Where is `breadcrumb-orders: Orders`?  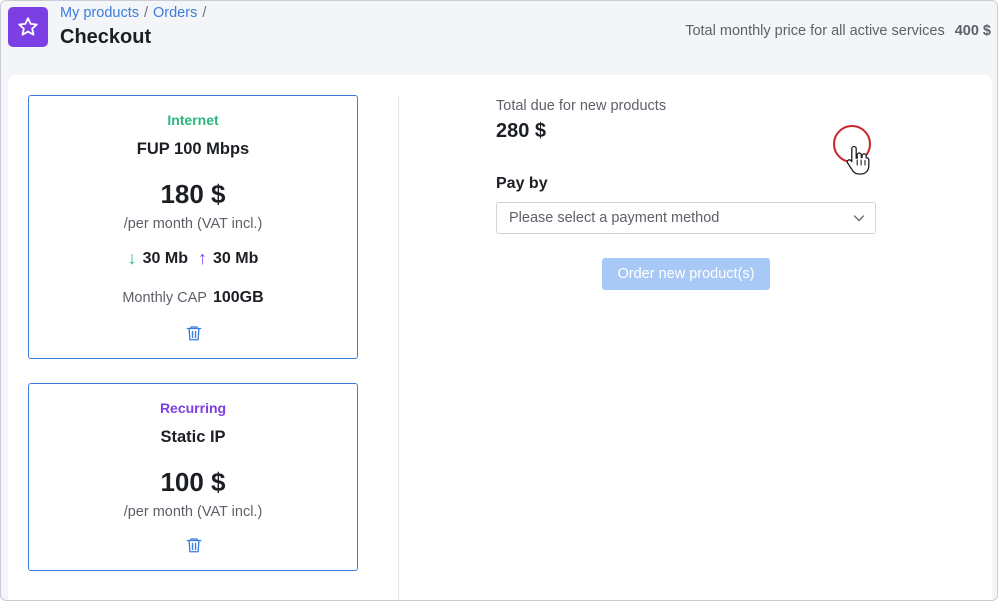
breadcrumb-orders: Orders is located at coordinates (175, 13).